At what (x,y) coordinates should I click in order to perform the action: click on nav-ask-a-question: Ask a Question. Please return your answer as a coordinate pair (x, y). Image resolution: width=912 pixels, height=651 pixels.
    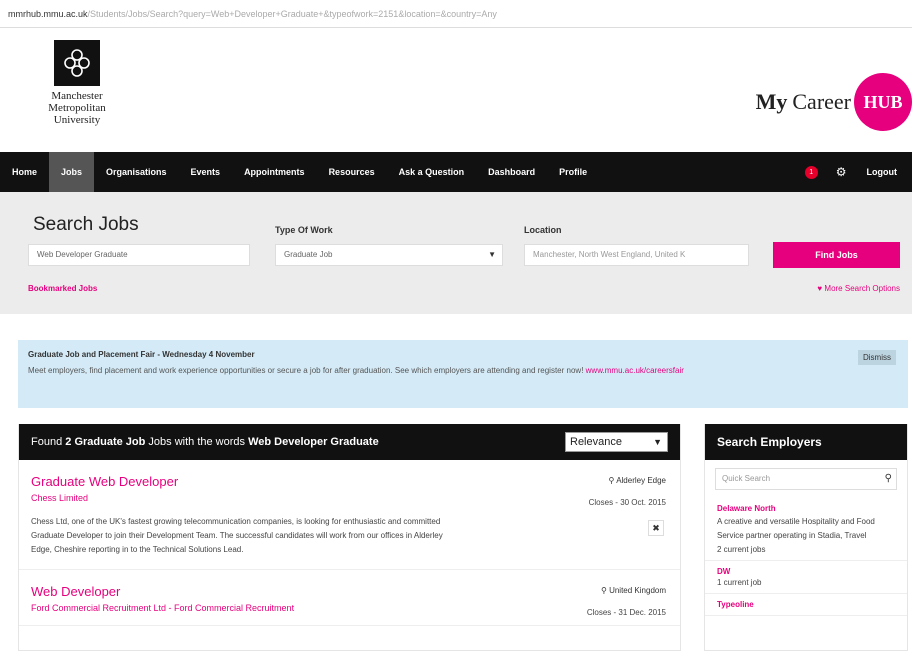
    Looking at the image, I should click on (432, 172).